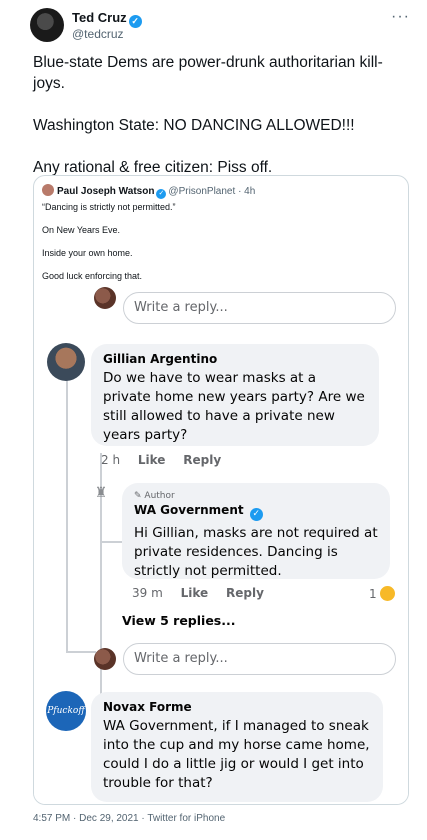 This screenshot has width=427, height=840. What do you see at coordinates (92, 276) in the screenshot?
I see `quoted-line: Good luck enforcing that.` at bounding box center [92, 276].